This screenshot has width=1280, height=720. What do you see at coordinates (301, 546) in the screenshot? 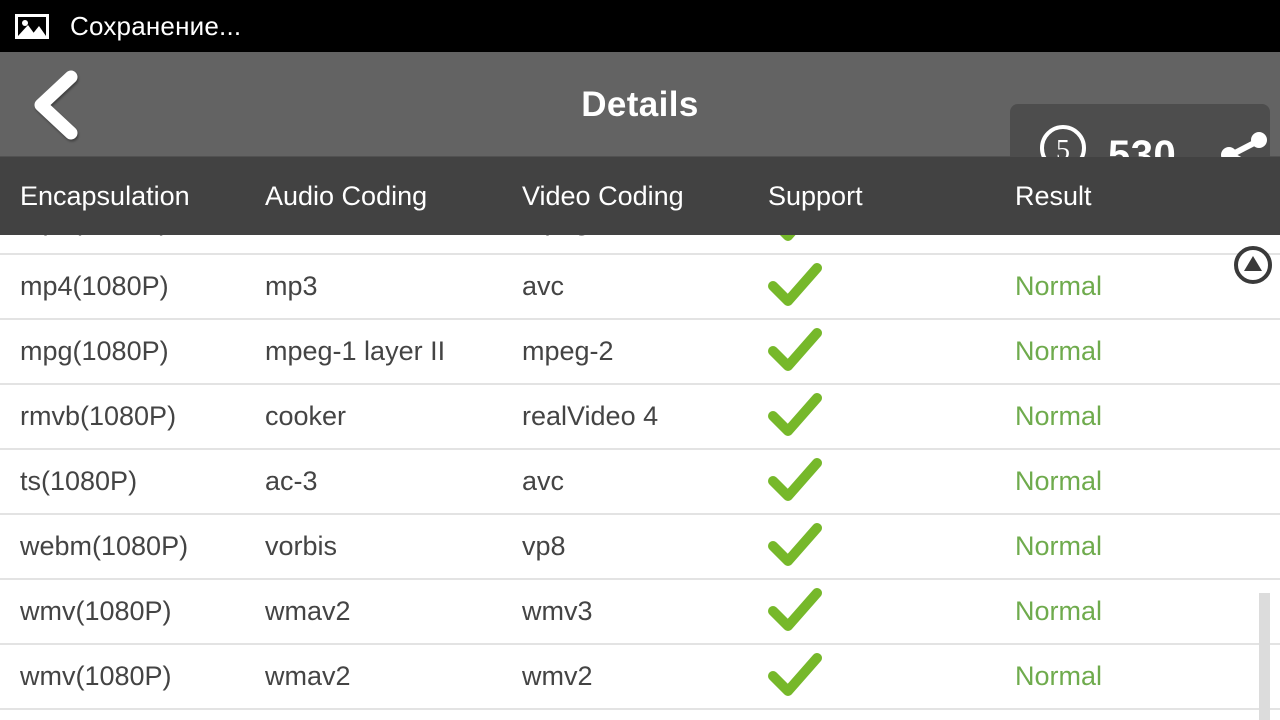
I see `cell-audio-coding: vorbis` at bounding box center [301, 546].